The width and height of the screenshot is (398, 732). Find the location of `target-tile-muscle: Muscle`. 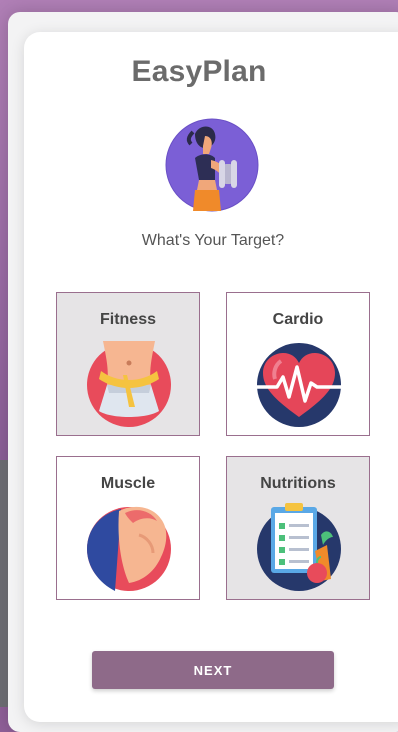

target-tile-muscle: Muscle is located at coordinates (128, 528).